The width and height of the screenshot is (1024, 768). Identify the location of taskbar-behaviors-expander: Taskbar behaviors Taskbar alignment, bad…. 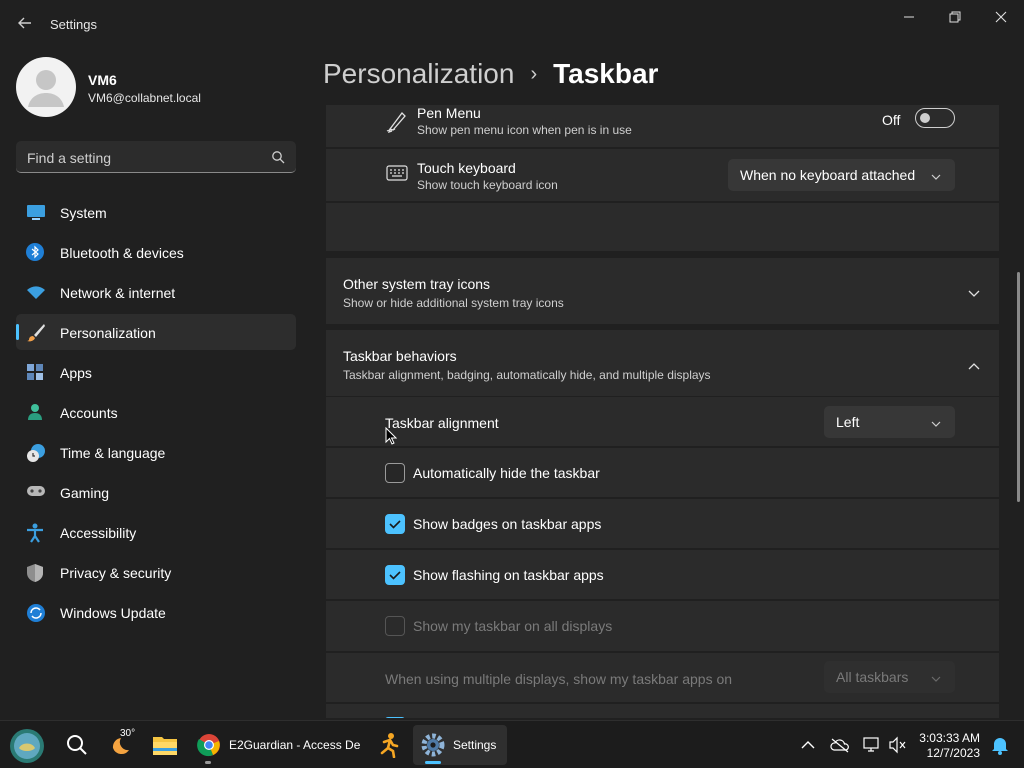
(662, 363).